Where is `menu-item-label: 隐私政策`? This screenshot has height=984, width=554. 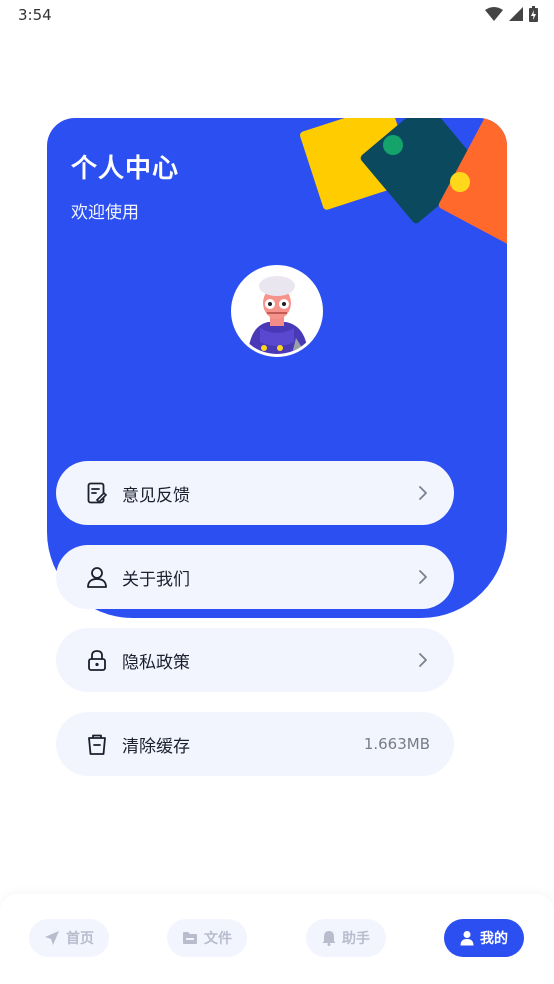
menu-item-label: 隐私政策 is located at coordinates (156, 662).